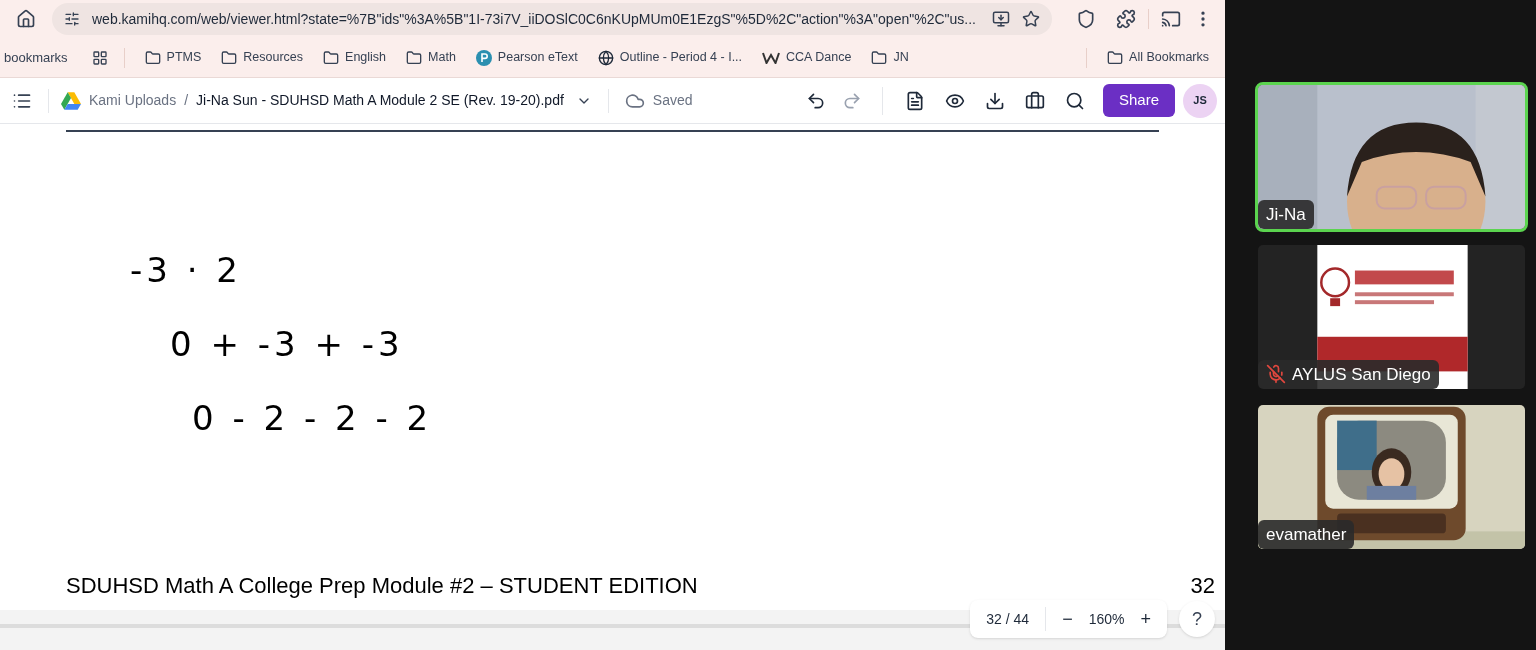  What do you see at coordinates (1031, 19) in the screenshot?
I see `star-icon` at bounding box center [1031, 19].